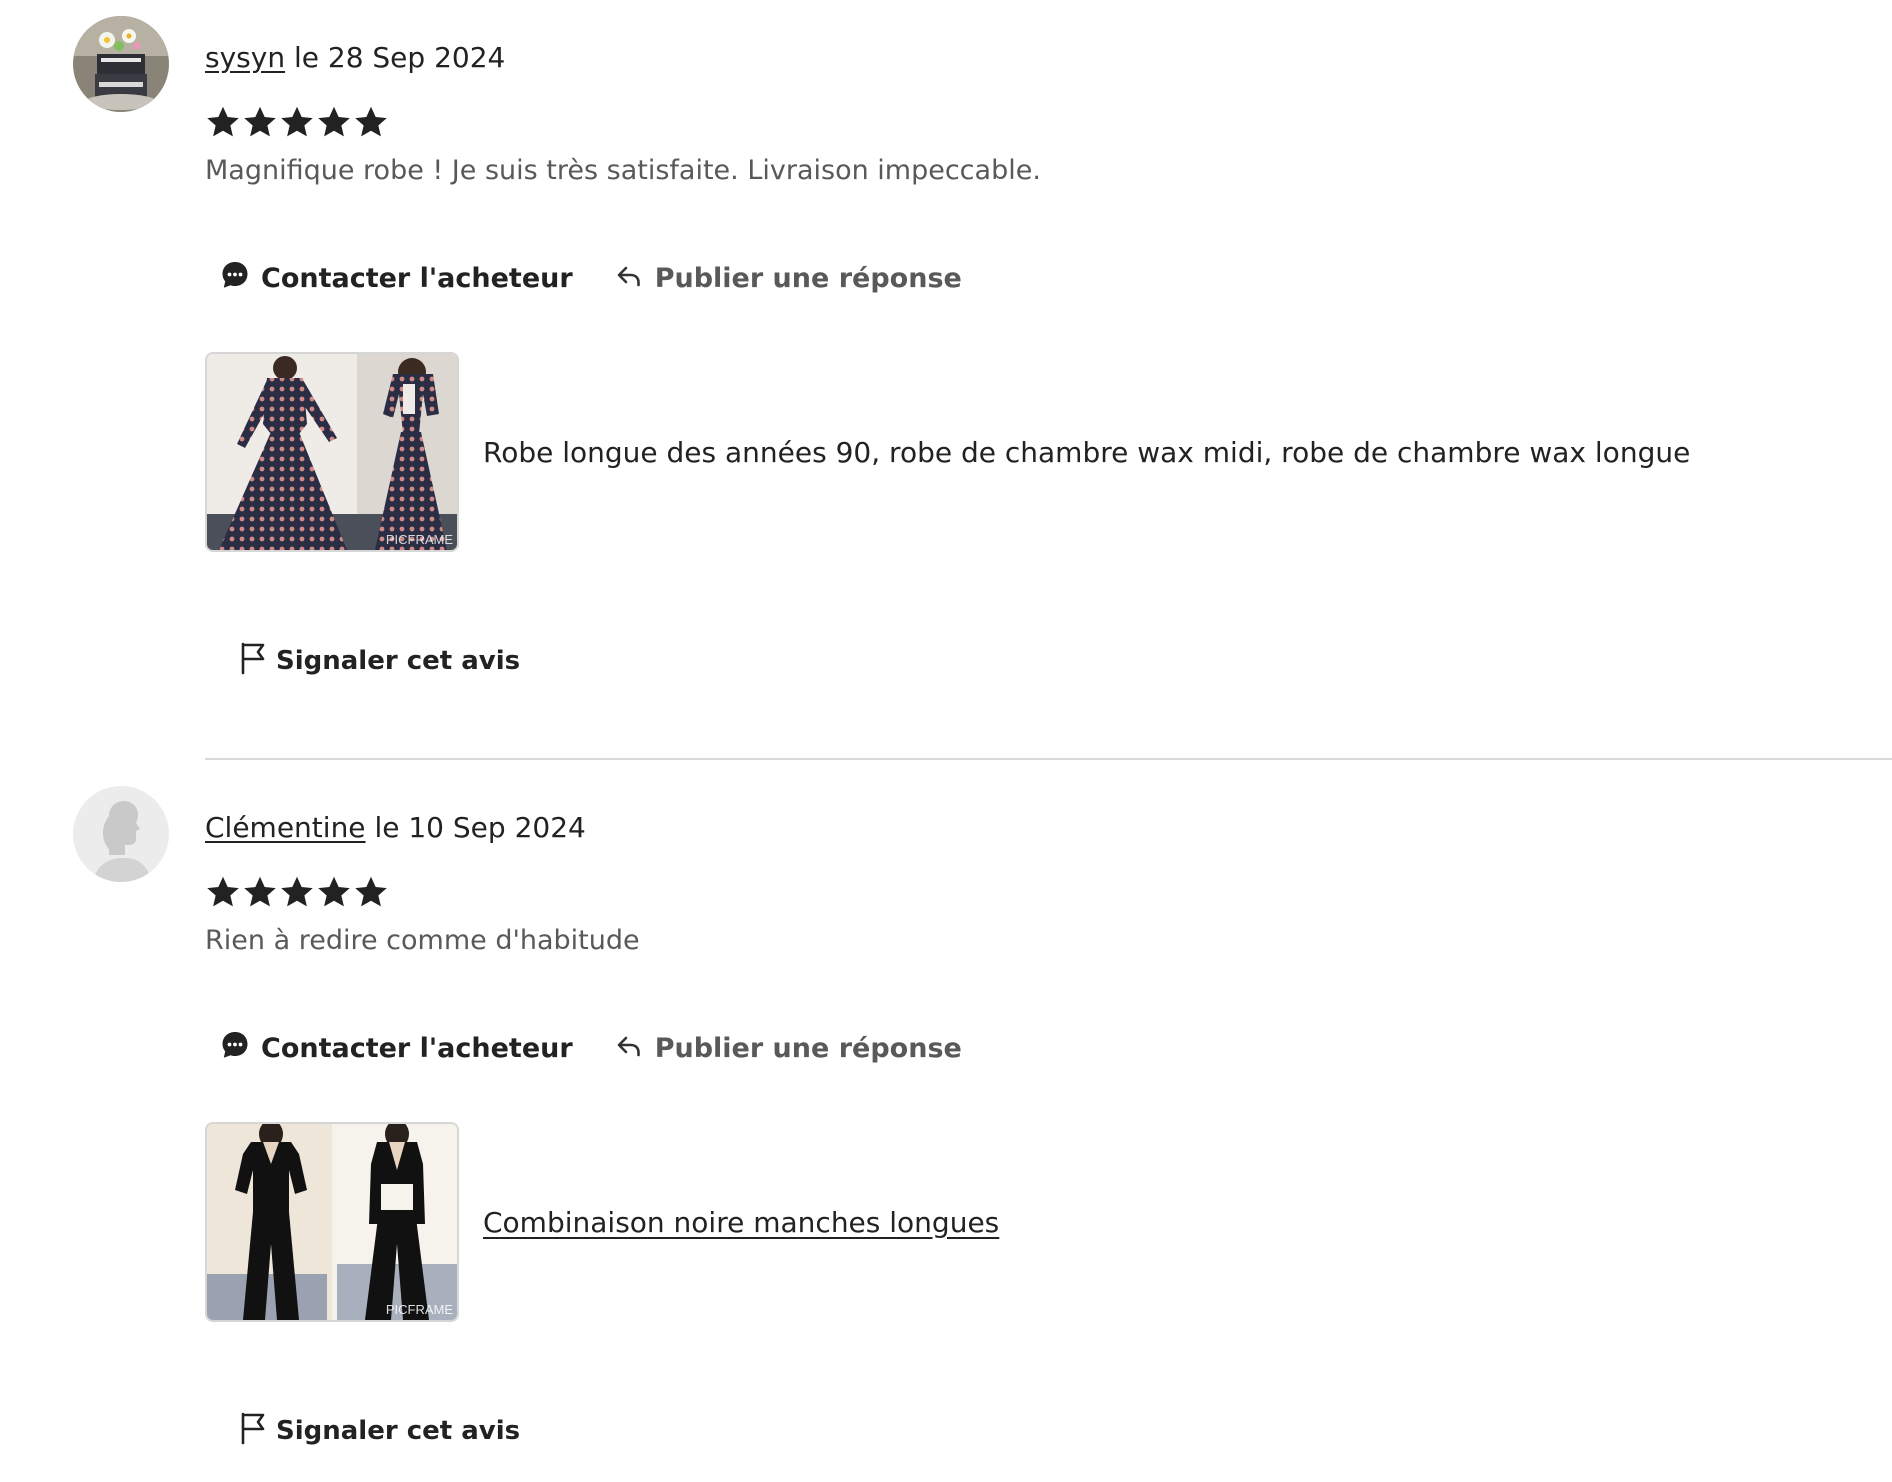  I want to click on review-divider, so click(1048, 759).